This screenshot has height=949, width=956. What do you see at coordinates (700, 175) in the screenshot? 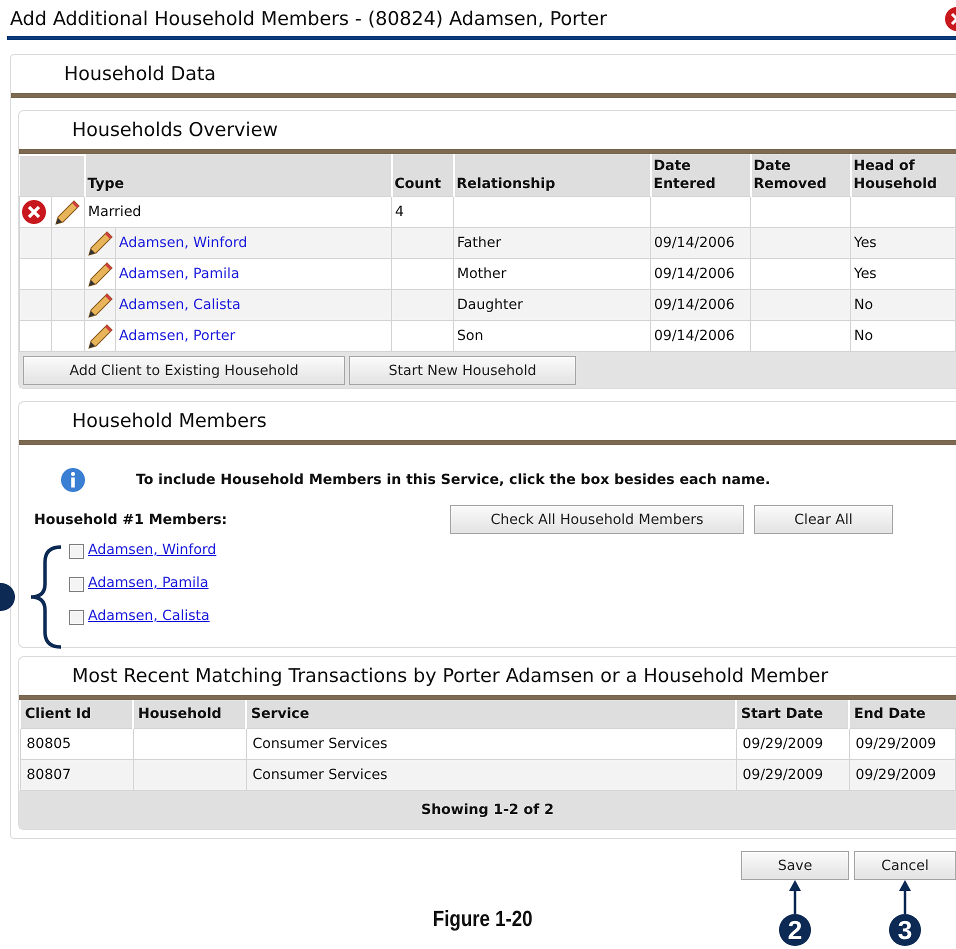
I see `column-header: Date Entered` at bounding box center [700, 175].